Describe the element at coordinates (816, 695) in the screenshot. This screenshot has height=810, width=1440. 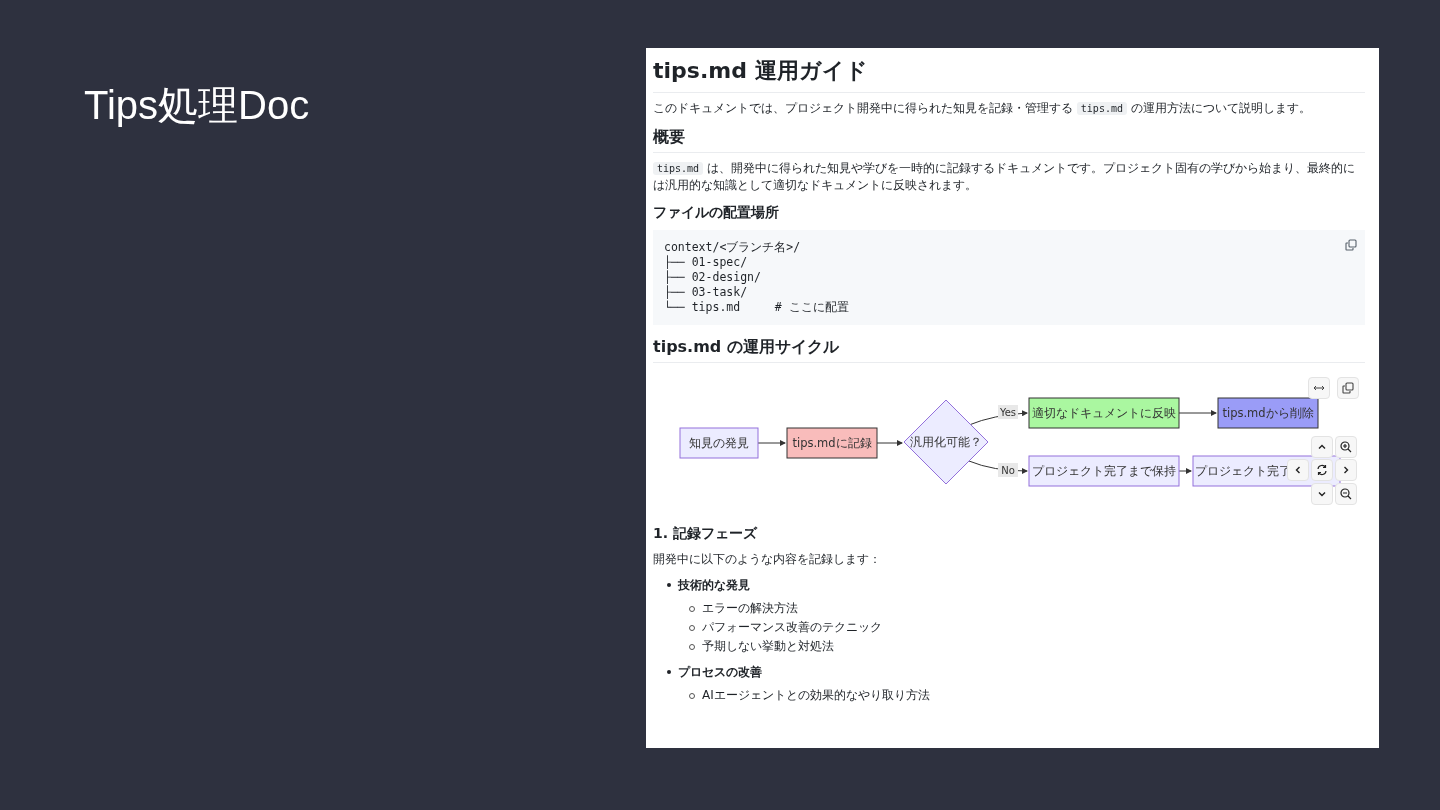
I see `list-item: AIエージェントとの効果的なやり取り方法` at that location.